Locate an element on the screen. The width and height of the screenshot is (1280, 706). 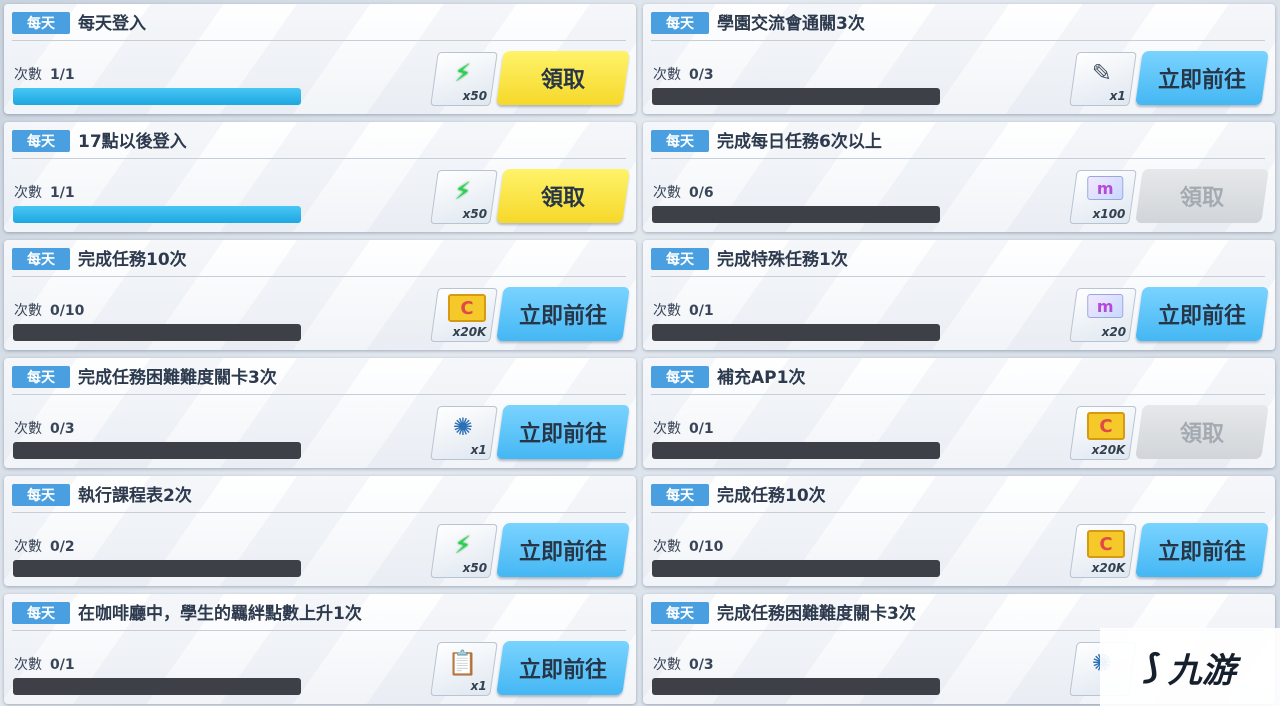
reward-item: m x20 is located at coordinates (1103, 315).